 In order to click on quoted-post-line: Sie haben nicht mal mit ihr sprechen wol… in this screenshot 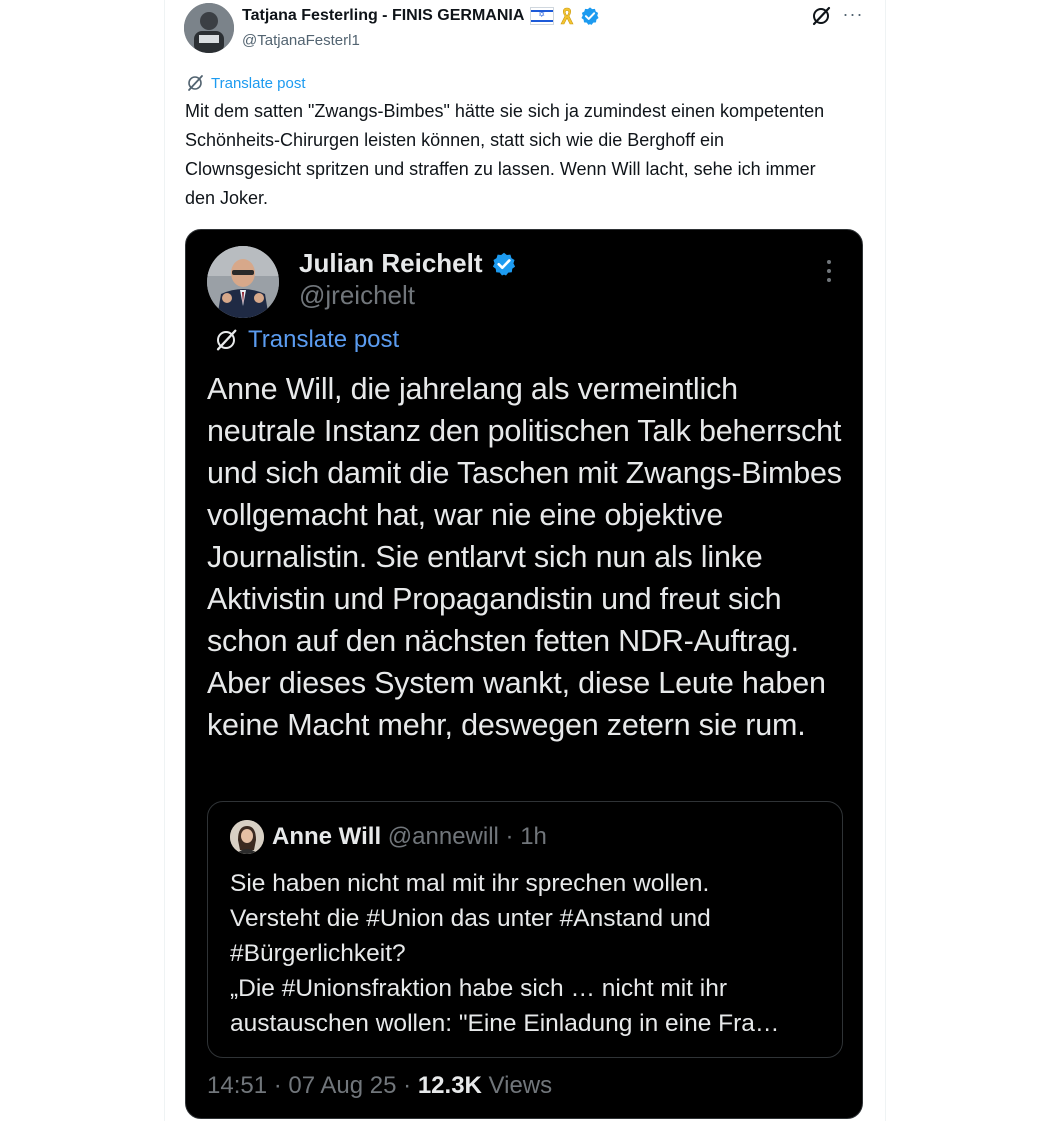, I will do `click(470, 883)`.